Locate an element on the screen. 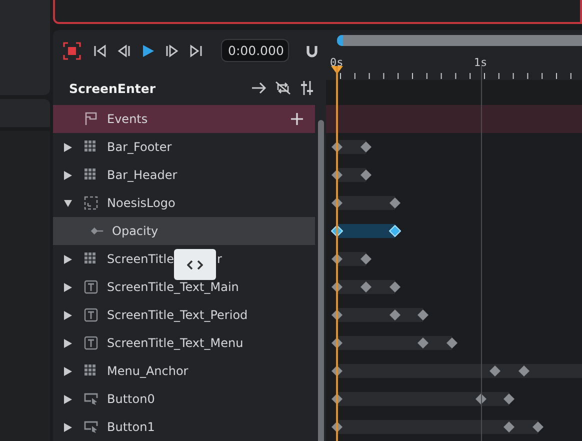  track-label: ScreenTitle is located at coordinates (140, 259).